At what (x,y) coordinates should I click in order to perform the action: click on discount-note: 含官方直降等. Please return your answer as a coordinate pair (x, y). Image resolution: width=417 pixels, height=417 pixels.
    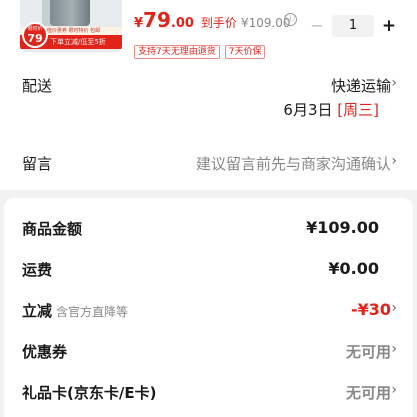
    Looking at the image, I should click on (92, 312).